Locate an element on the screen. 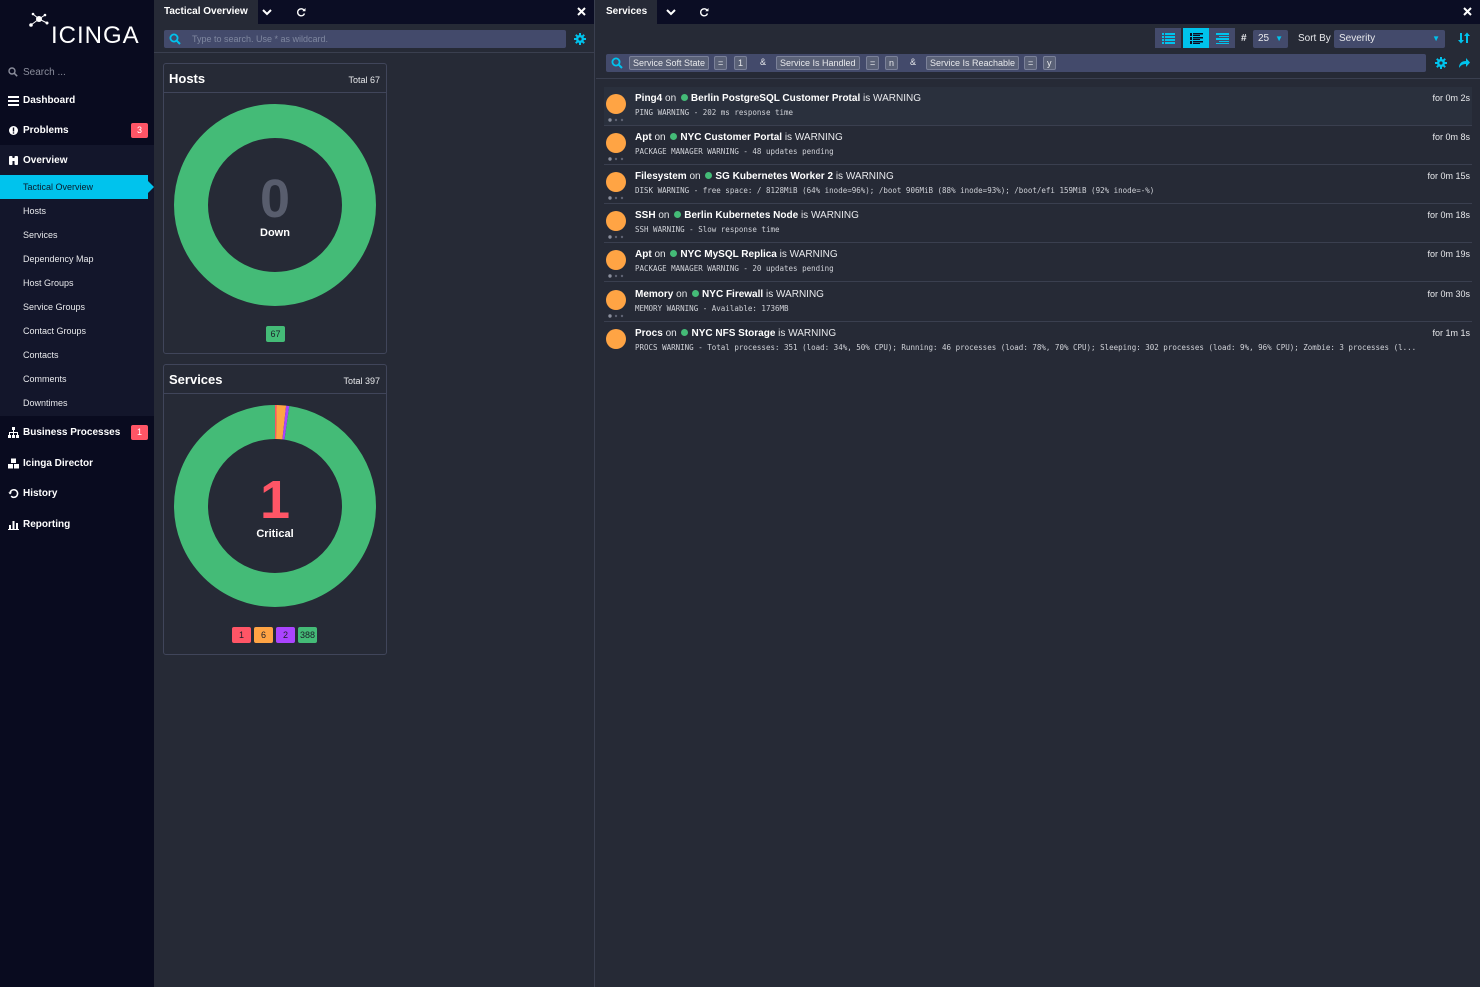 The width and height of the screenshot is (1480, 987). sidebar-item-history: History is located at coordinates (77, 493).